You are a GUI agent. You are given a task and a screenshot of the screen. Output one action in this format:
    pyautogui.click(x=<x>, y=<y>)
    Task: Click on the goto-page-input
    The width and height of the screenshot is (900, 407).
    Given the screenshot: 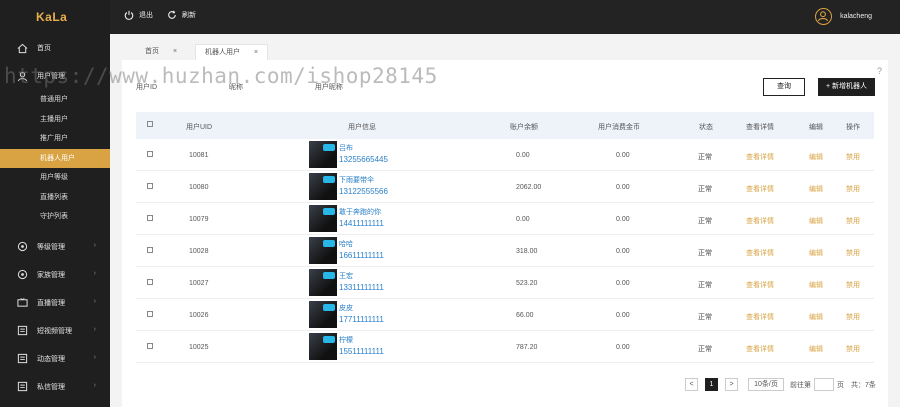 What is the action you would take?
    pyautogui.click(x=824, y=384)
    